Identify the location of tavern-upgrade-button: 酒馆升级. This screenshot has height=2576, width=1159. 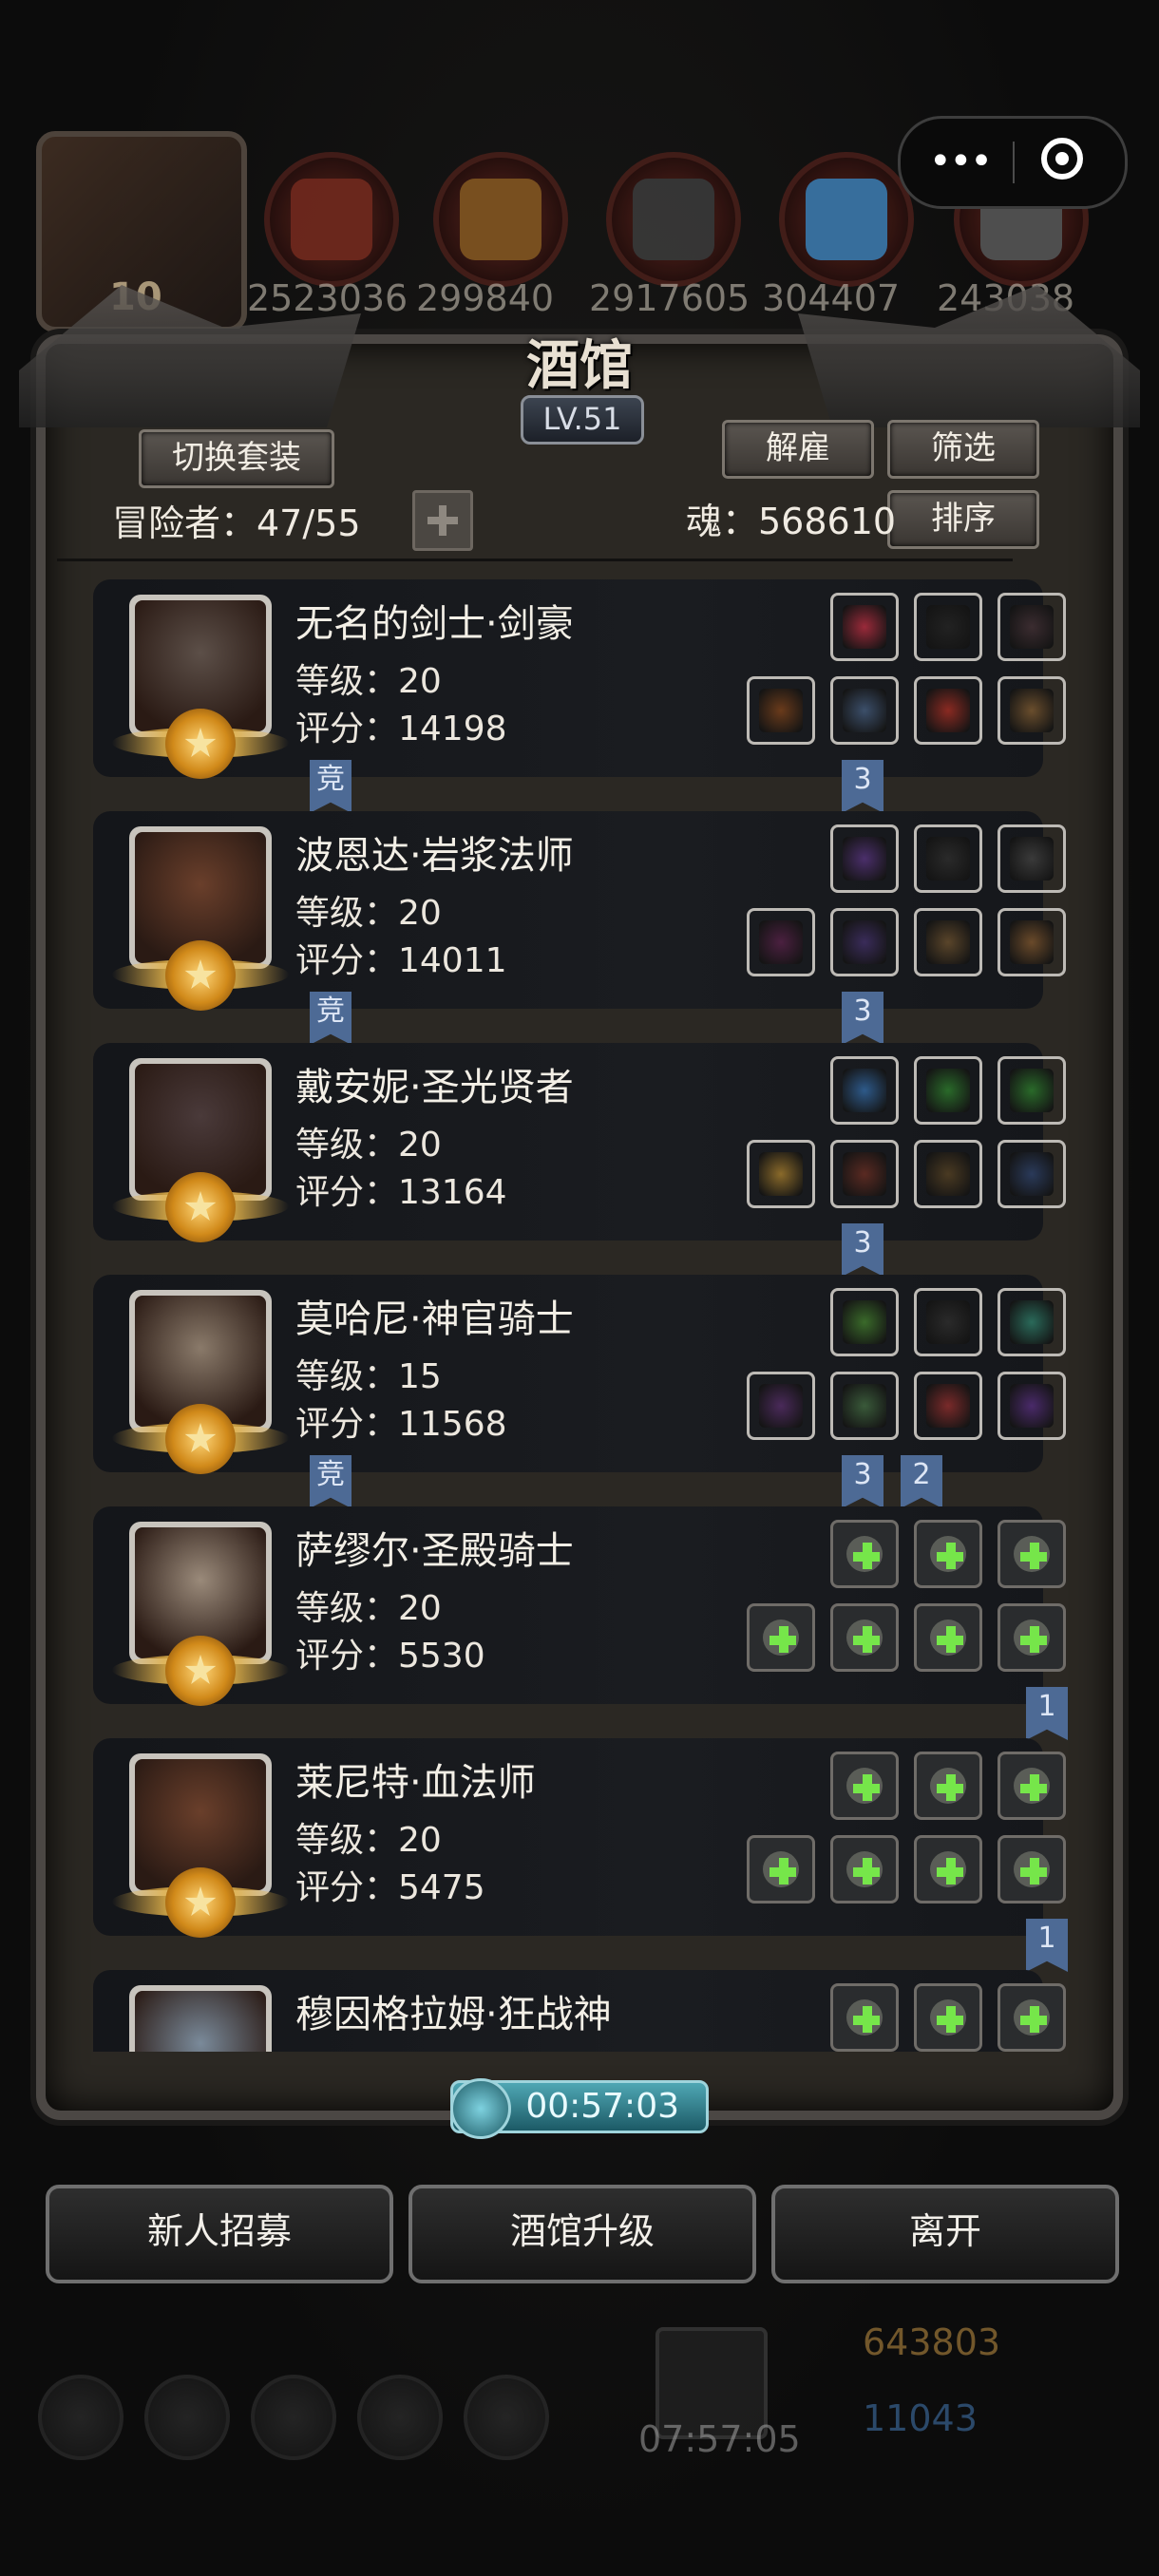
(582, 2234).